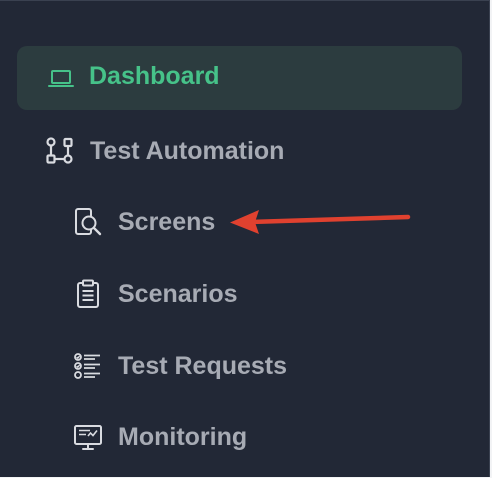  What do you see at coordinates (183, 436) in the screenshot?
I see `sidebar-item-label: Monitoring` at bounding box center [183, 436].